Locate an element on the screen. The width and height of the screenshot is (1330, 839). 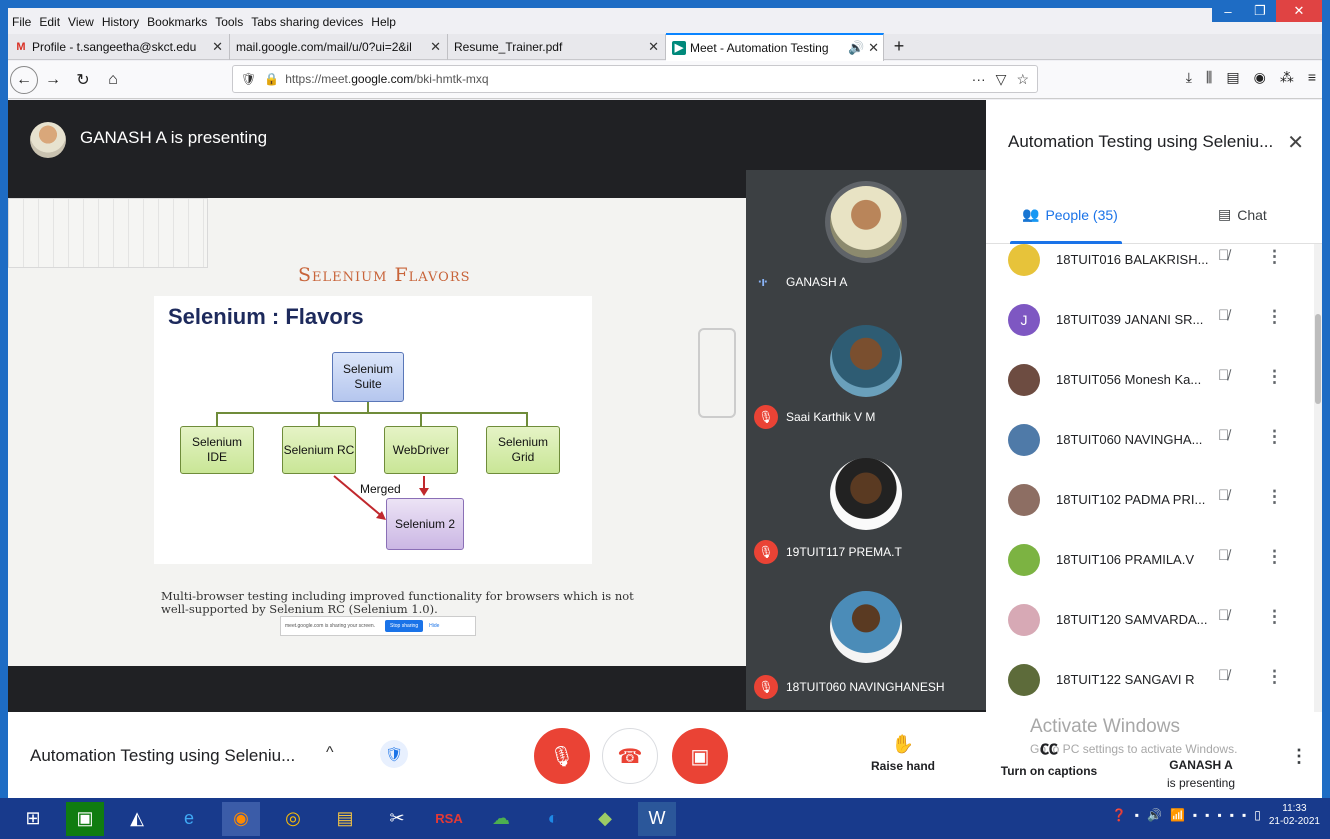
clock: 11:33 21-02-2021 is located at coordinates (1294, 815).